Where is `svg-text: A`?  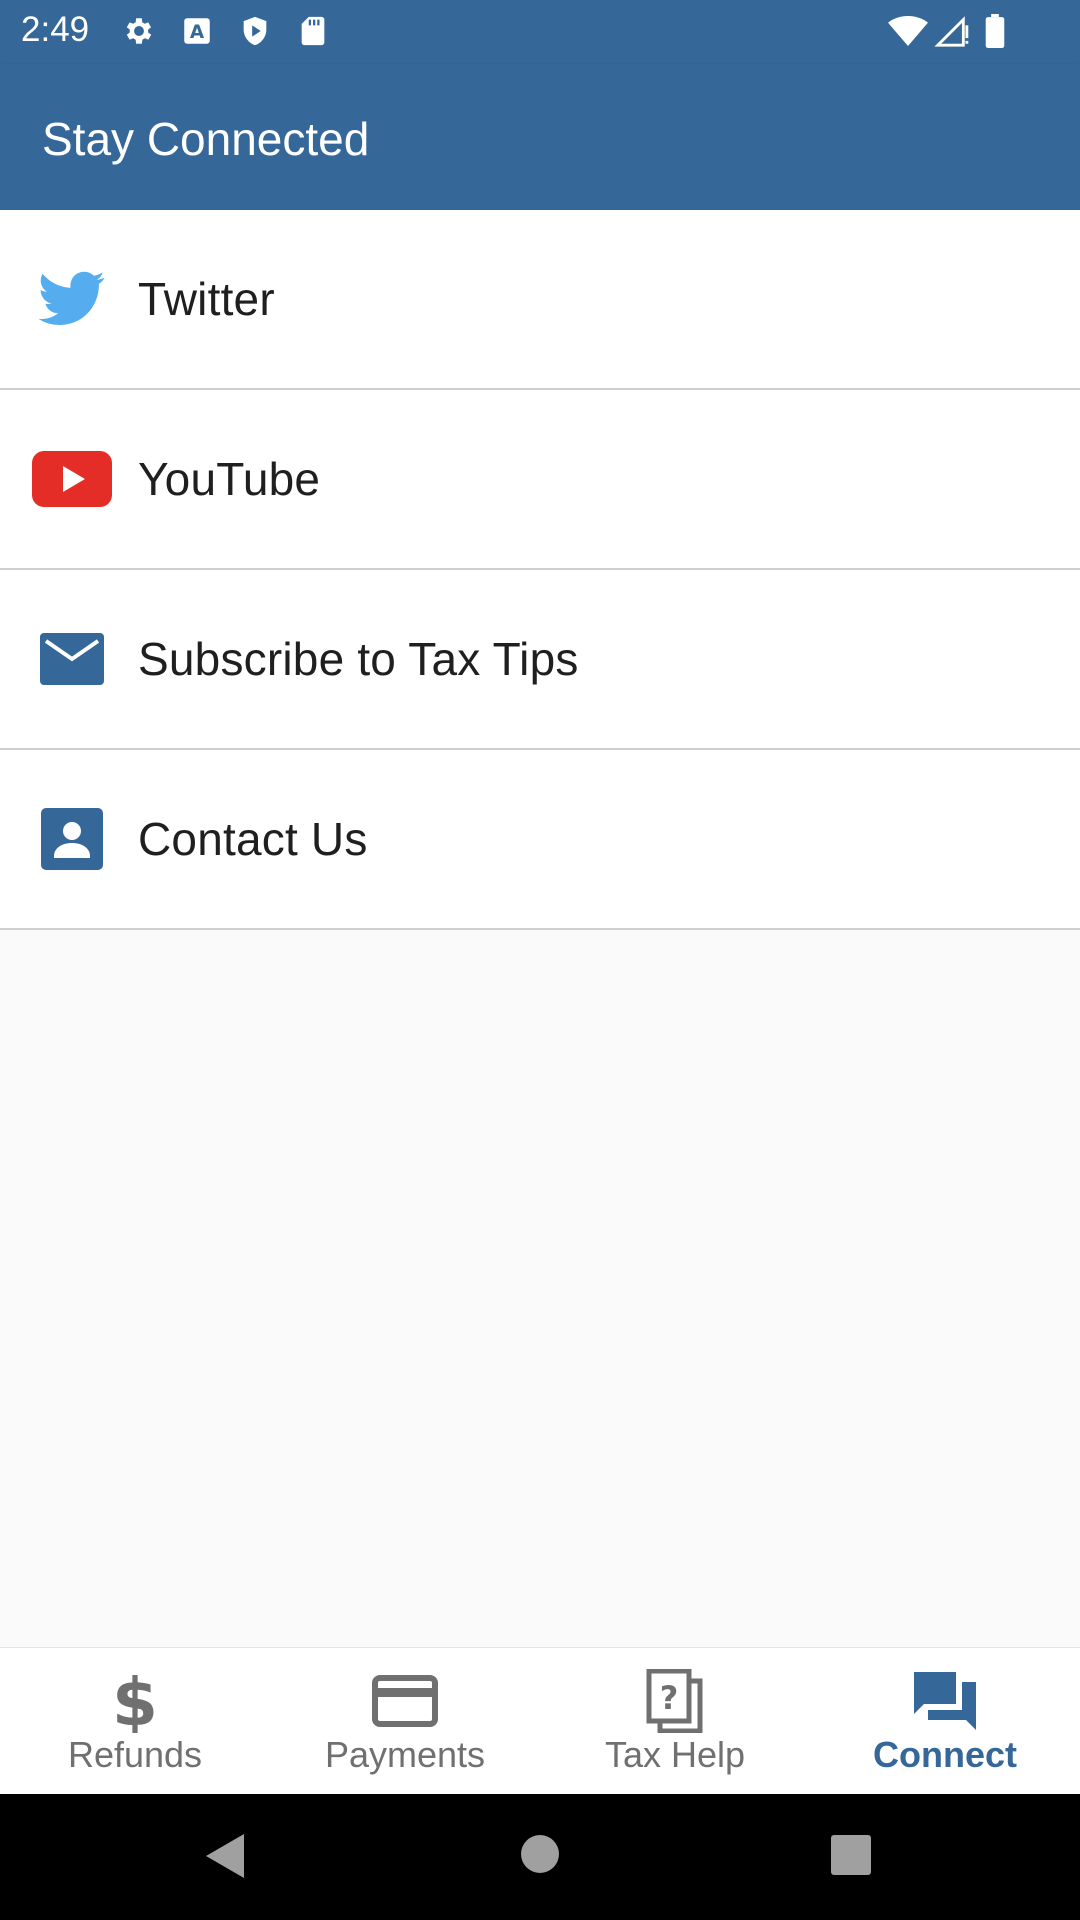 svg-text: A is located at coordinates (197, 32).